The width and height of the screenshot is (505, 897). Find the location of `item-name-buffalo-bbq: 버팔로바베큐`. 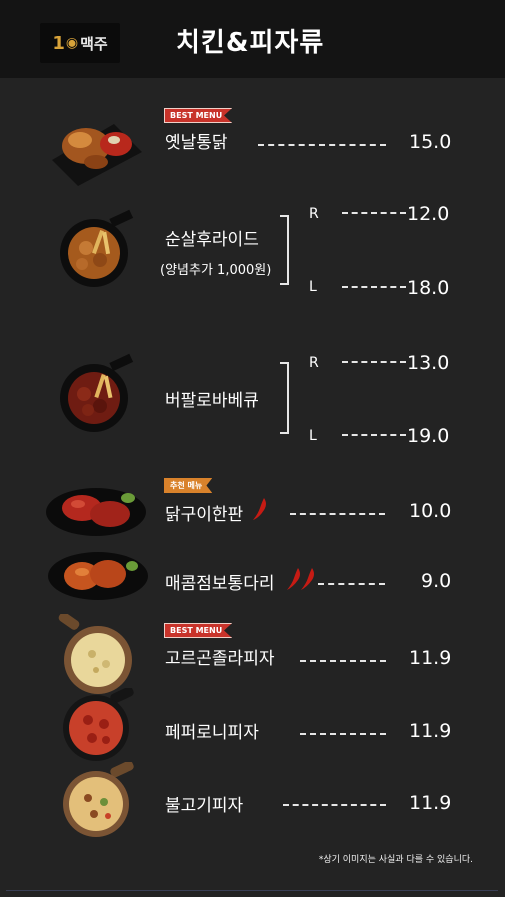

item-name-buffalo-bbq: 버팔로바베큐 is located at coordinates (212, 401).